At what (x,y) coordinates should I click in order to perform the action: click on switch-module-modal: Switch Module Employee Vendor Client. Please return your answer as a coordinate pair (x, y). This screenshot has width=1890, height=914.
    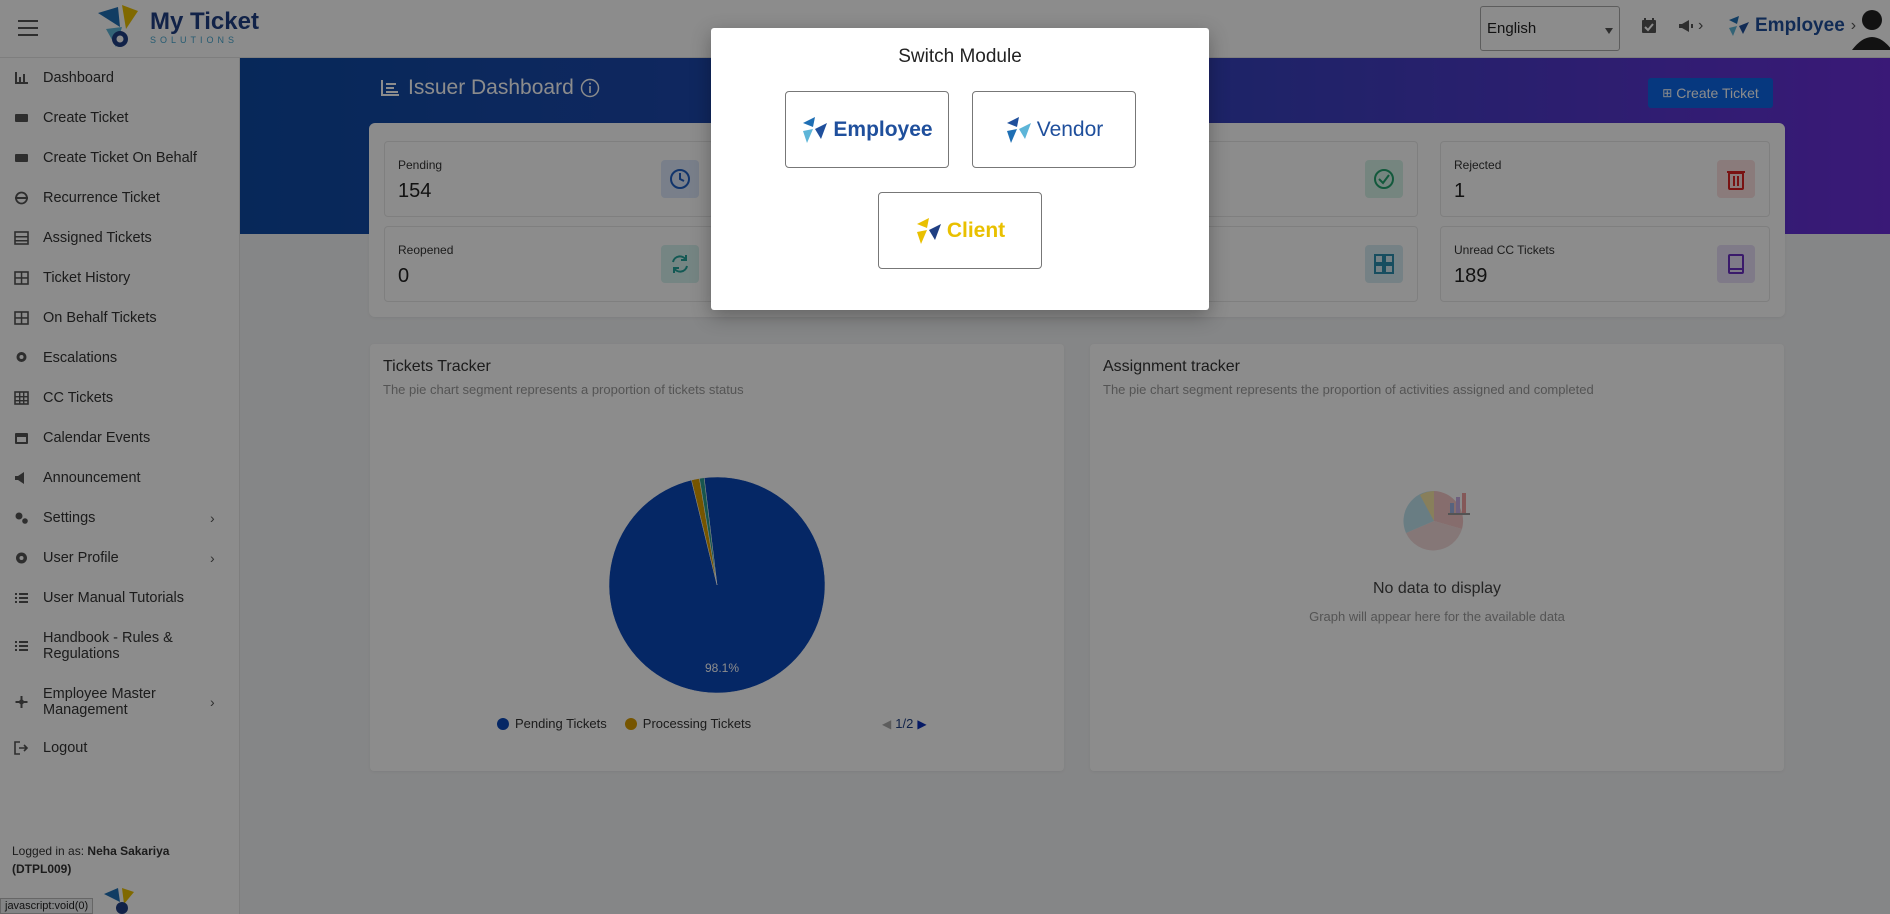
    Looking at the image, I should click on (960, 169).